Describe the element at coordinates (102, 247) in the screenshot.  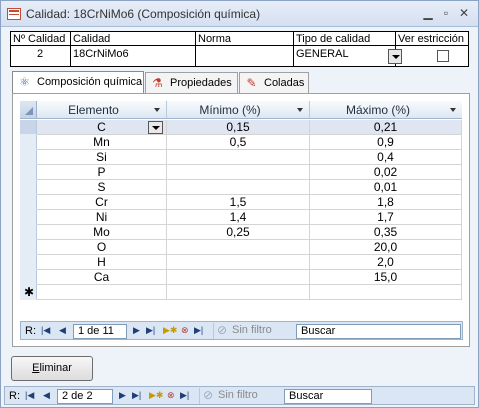
I see `cell-elemento: O` at that location.